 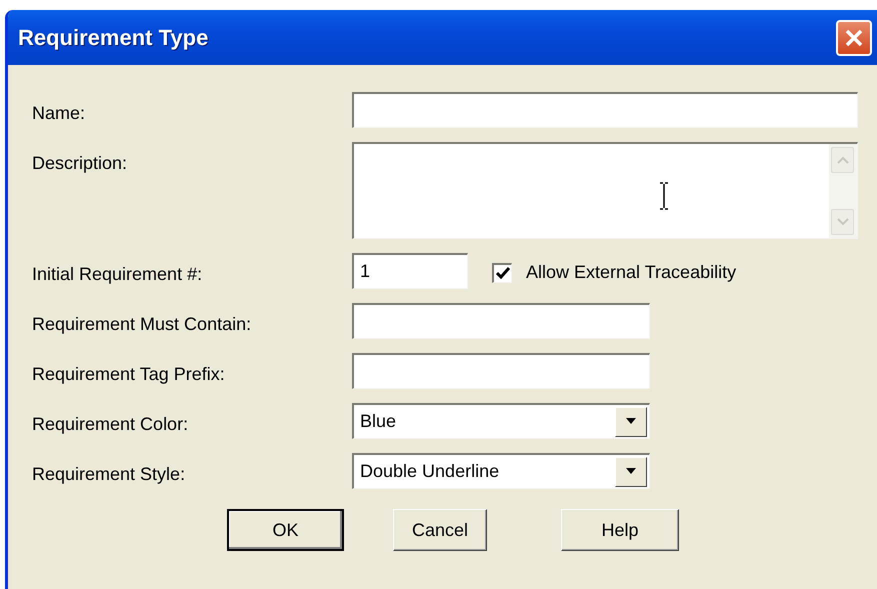 What do you see at coordinates (631, 272) in the screenshot?
I see `checkbox-label: Allow External Traceability` at bounding box center [631, 272].